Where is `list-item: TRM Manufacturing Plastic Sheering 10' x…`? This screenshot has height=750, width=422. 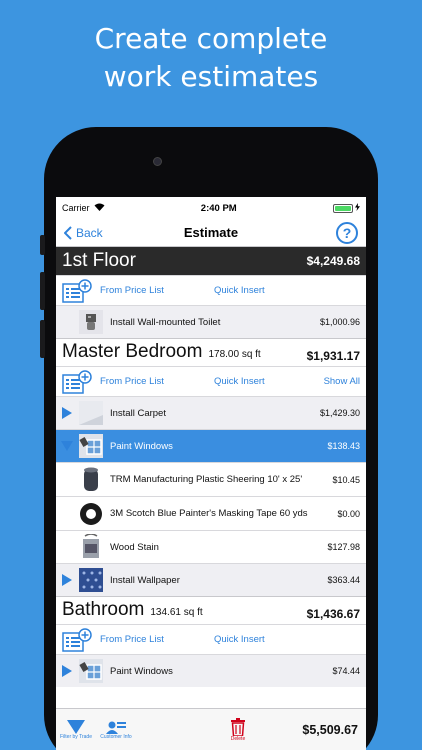 list-item: TRM Manufacturing Plastic Sheering 10' x… is located at coordinates (211, 479).